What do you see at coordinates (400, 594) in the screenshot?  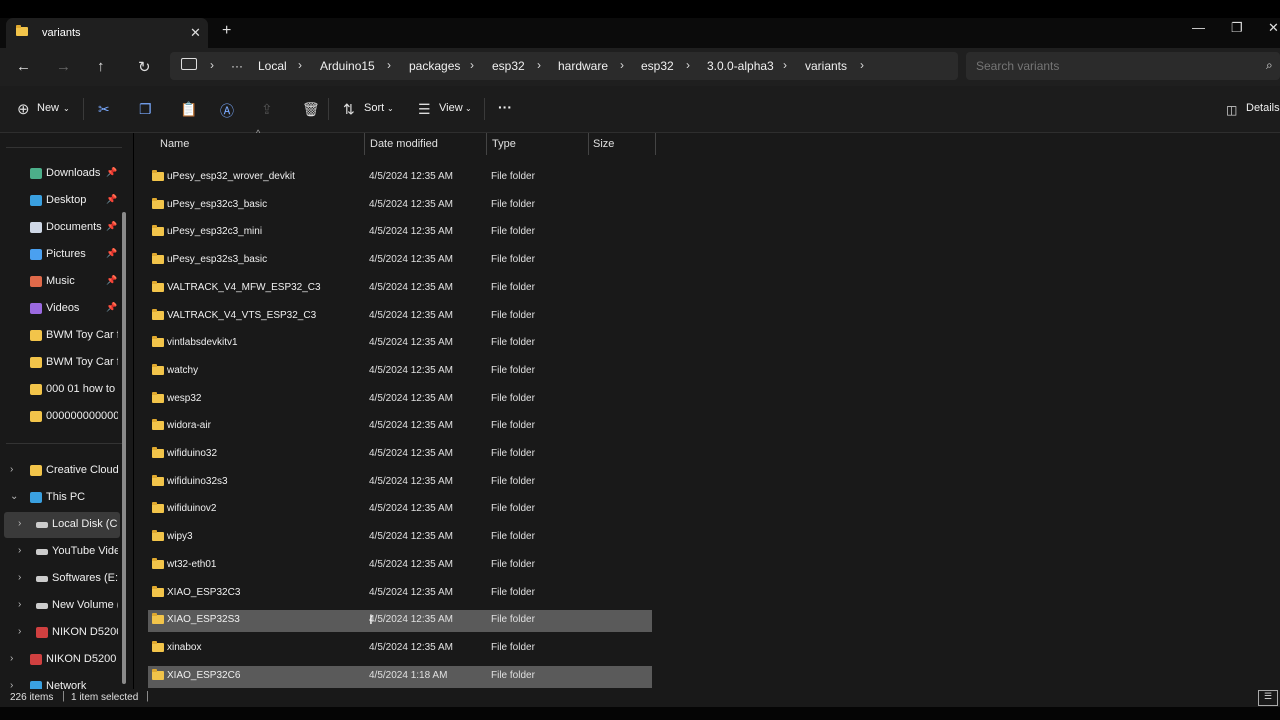 I see `table-row: XIAO_ESP32C3 4/5/2024 12:35 AM File folder` at bounding box center [400, 594].